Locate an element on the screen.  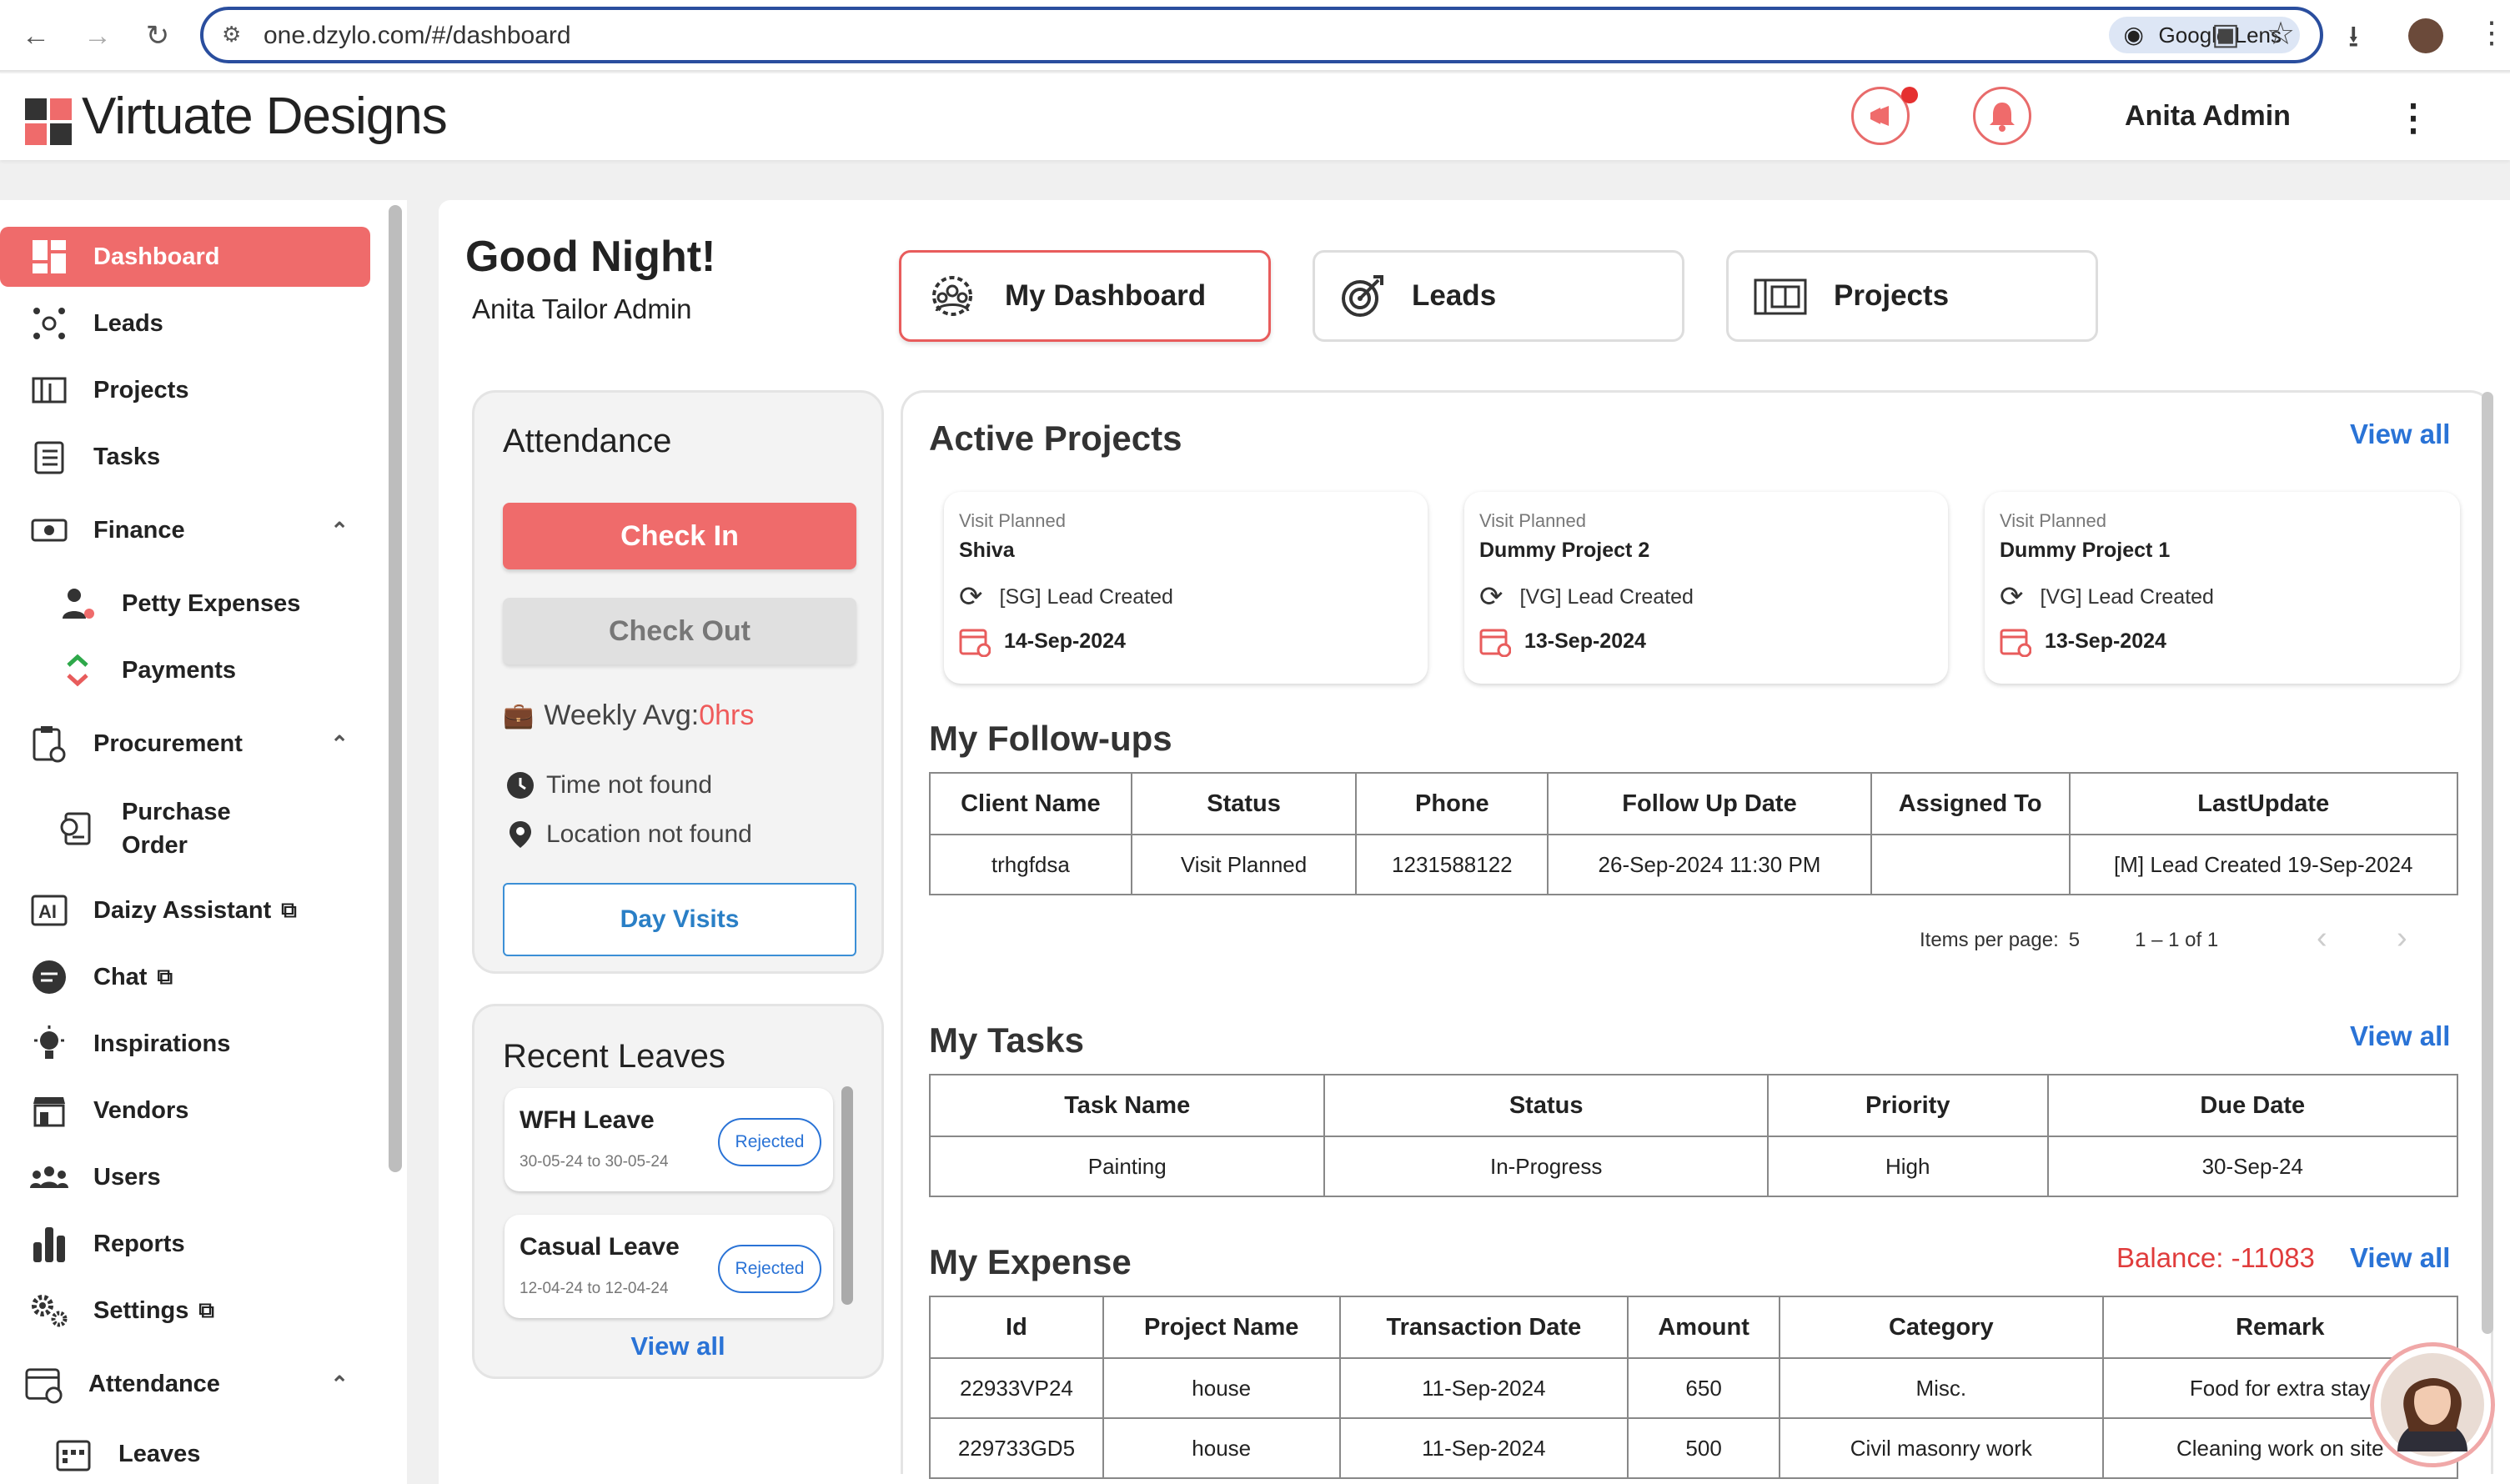
team-gear-icon is located at coordinates (952, 296).